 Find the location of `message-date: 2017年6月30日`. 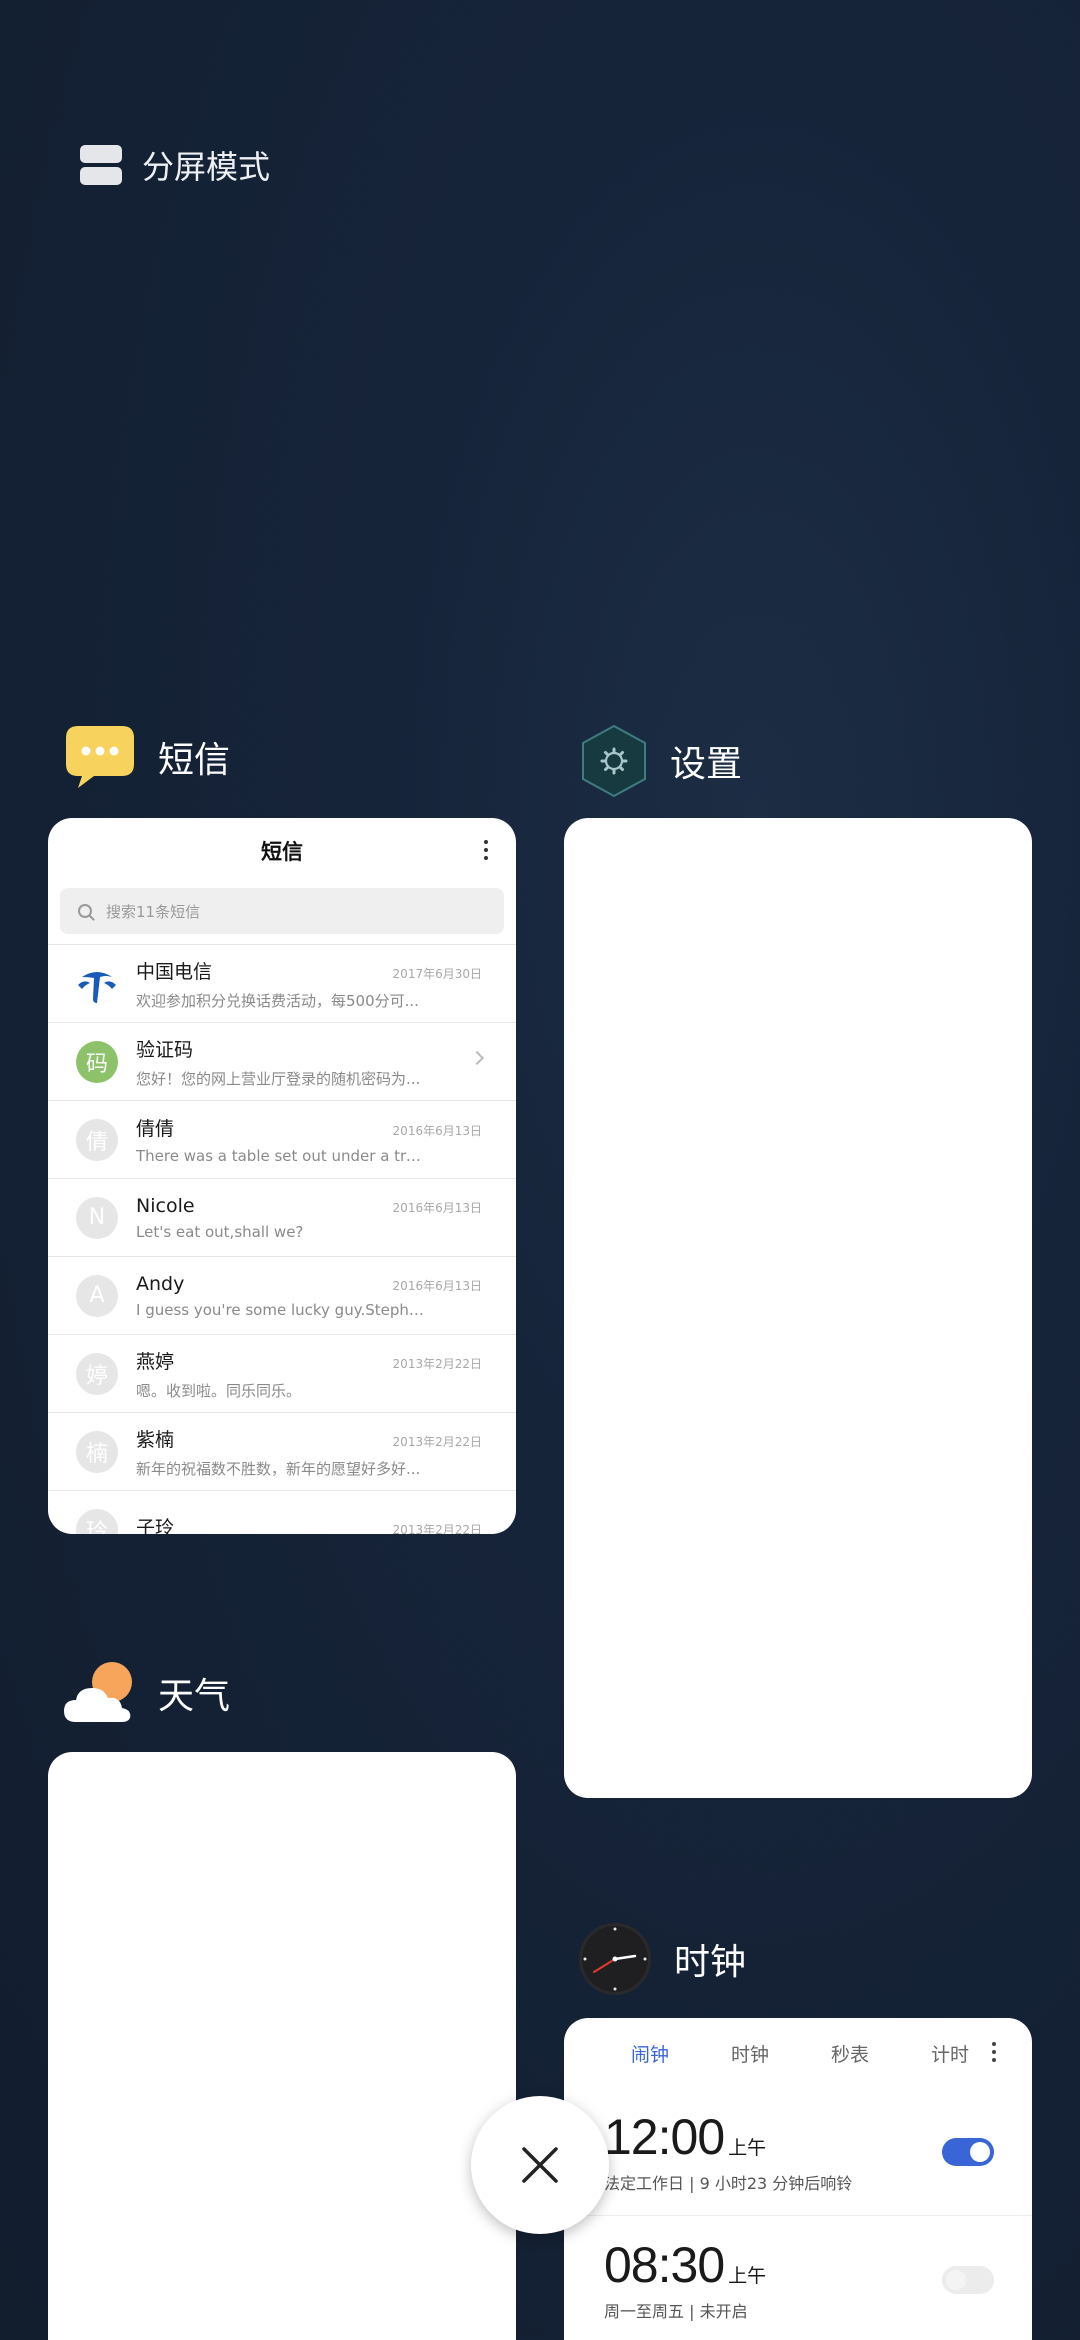

message-date: 2017年6月30日 is located at coordinates (437, 973).